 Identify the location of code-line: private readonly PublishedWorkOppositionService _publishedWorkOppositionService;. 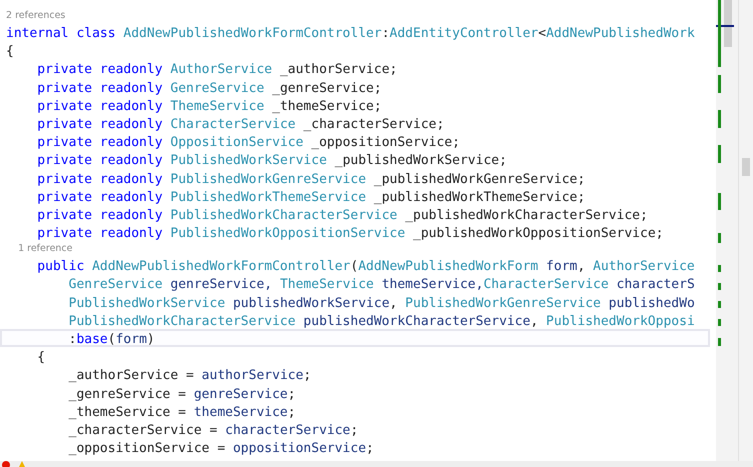
(350, 233).